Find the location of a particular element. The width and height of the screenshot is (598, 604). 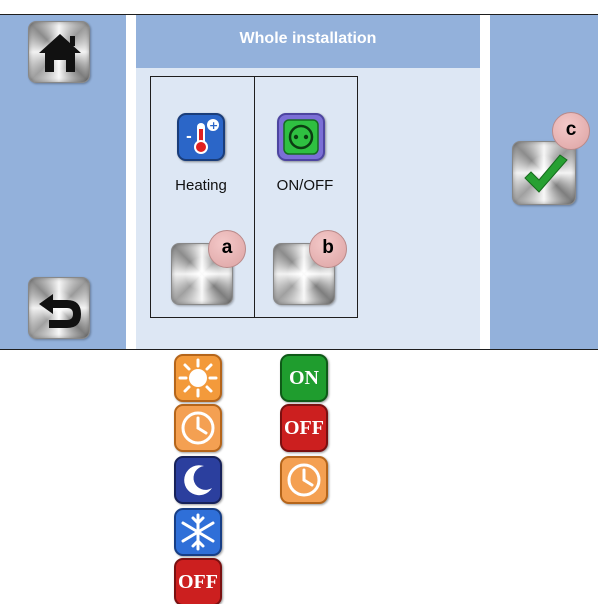

sun-icon is located at coordinates (198, 378).